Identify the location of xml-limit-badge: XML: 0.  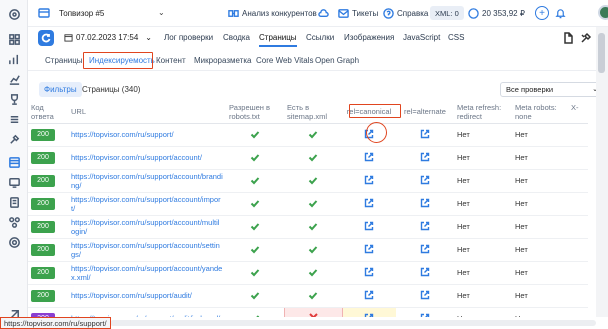
(447, 13).